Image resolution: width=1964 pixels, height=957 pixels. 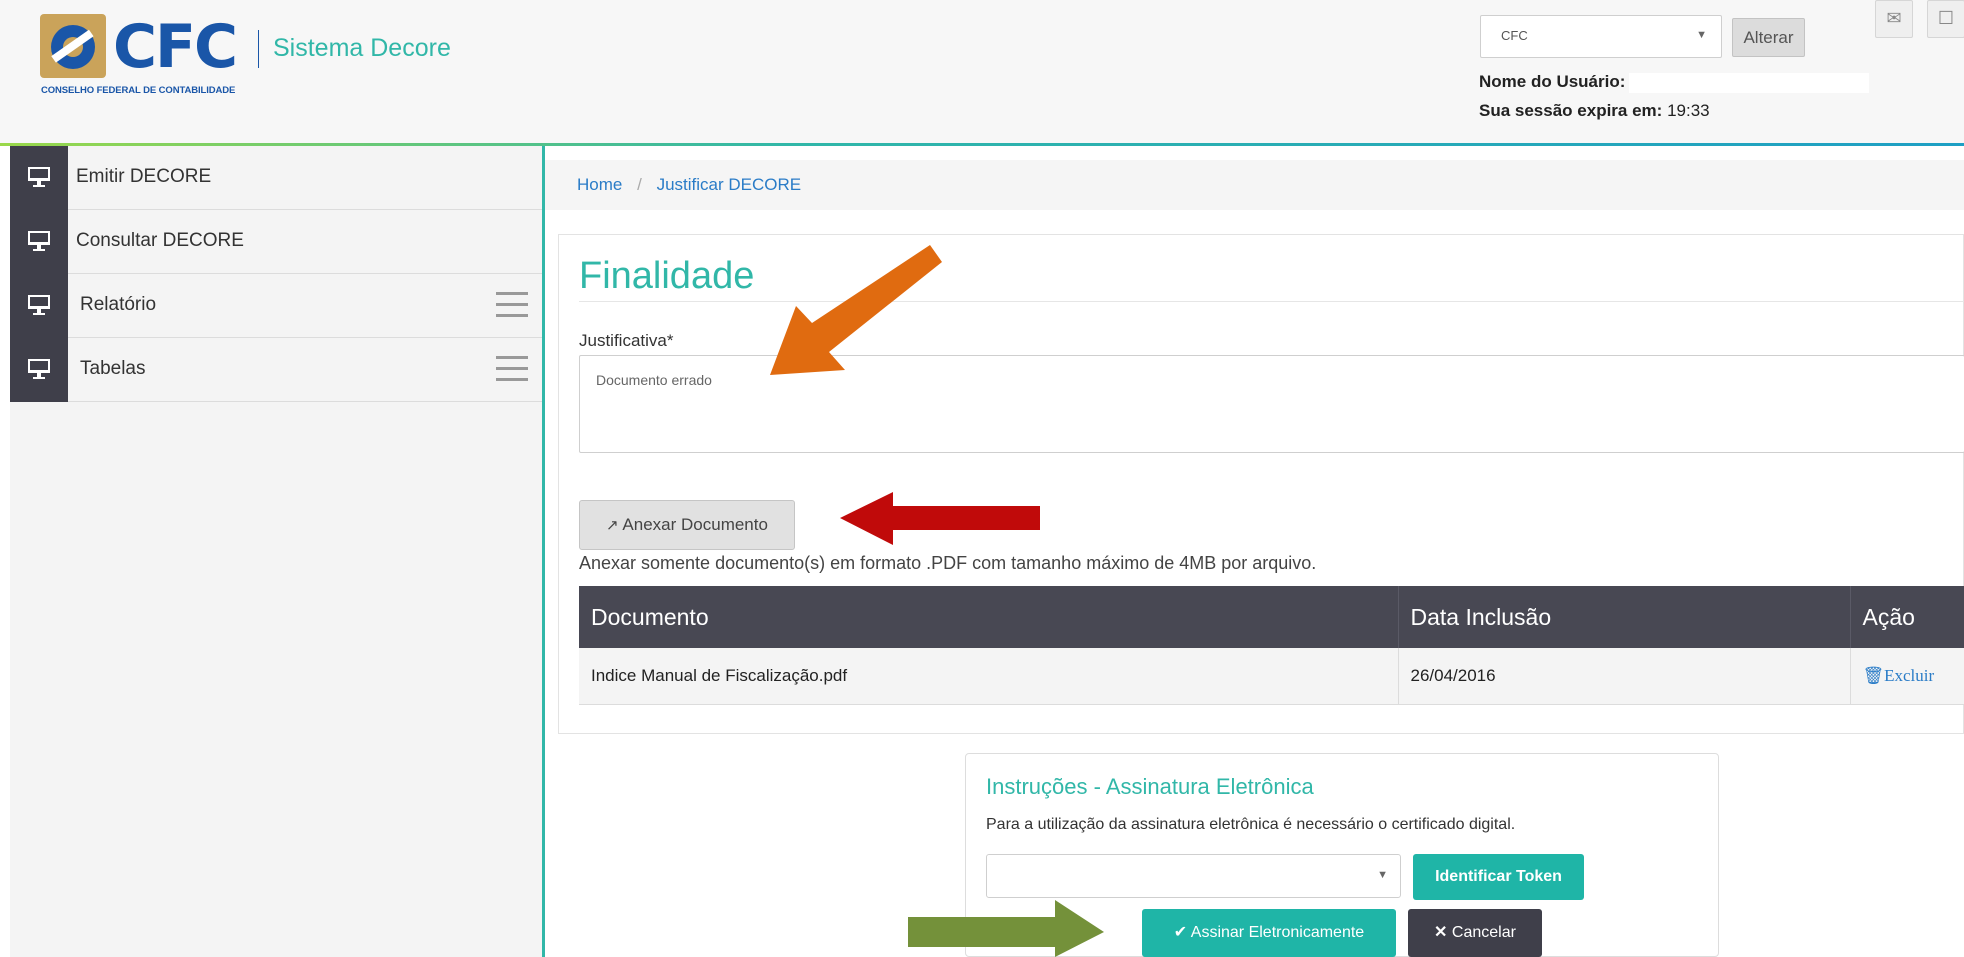 What do you see at coordinates (695, 524) in the screenshot?
I see `attach-button-label: Anexar Documento` at bounding box center [695, 524].